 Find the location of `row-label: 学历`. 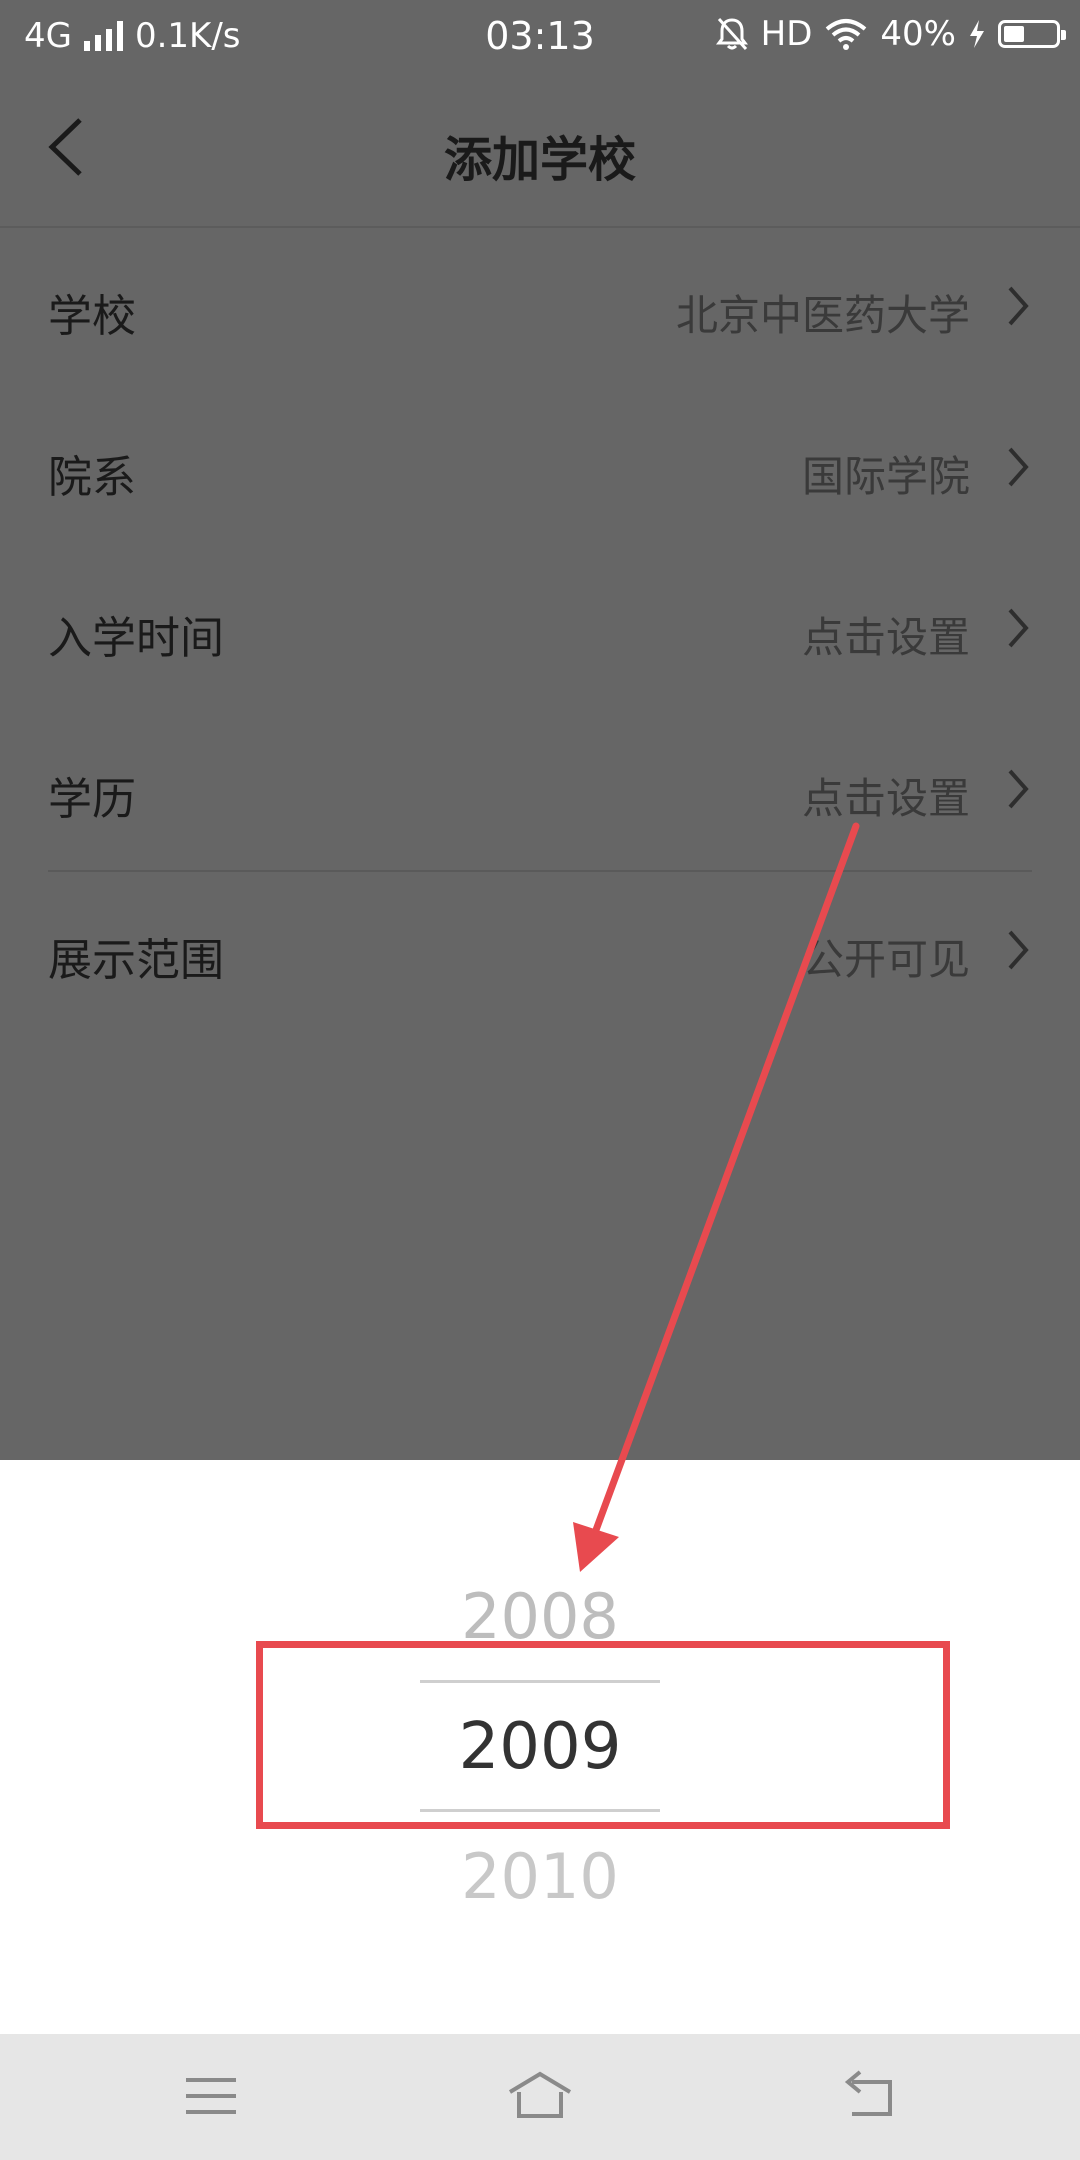

row-label: 学历 is located at coordinates (92, 799).